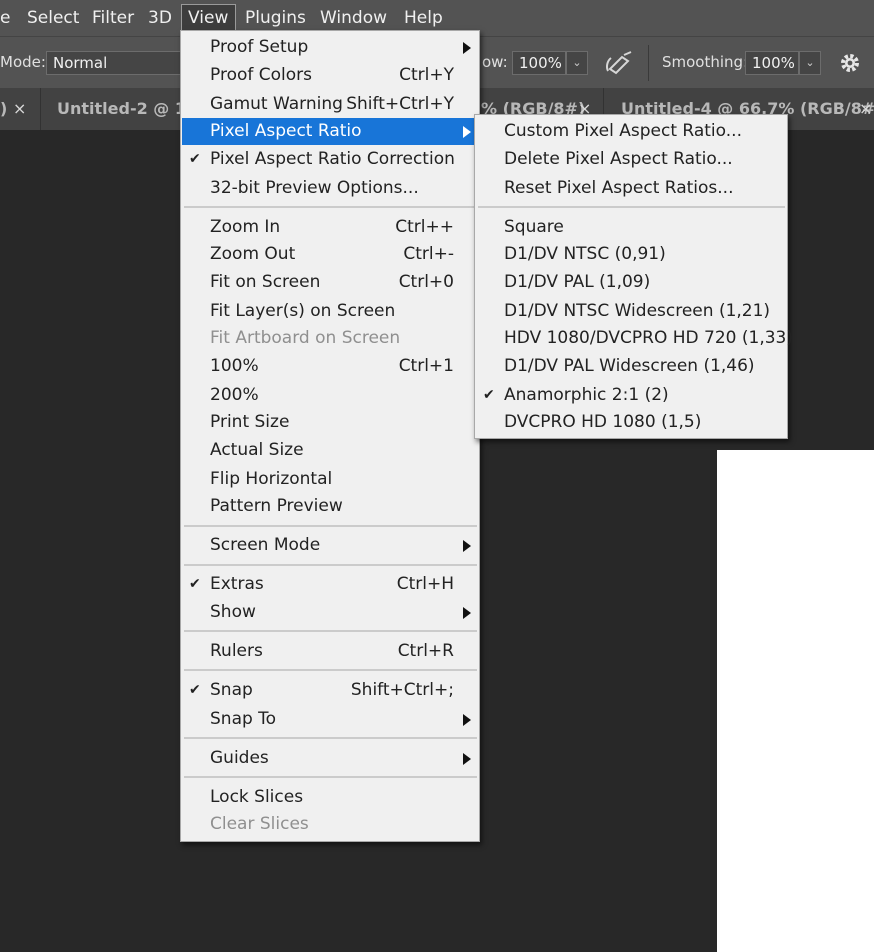 The height and width of the screenshot is (952, 874). I want to click on menu-item-snap: ✔ Snap Shift+Ctrl+;, so click(330, 690).